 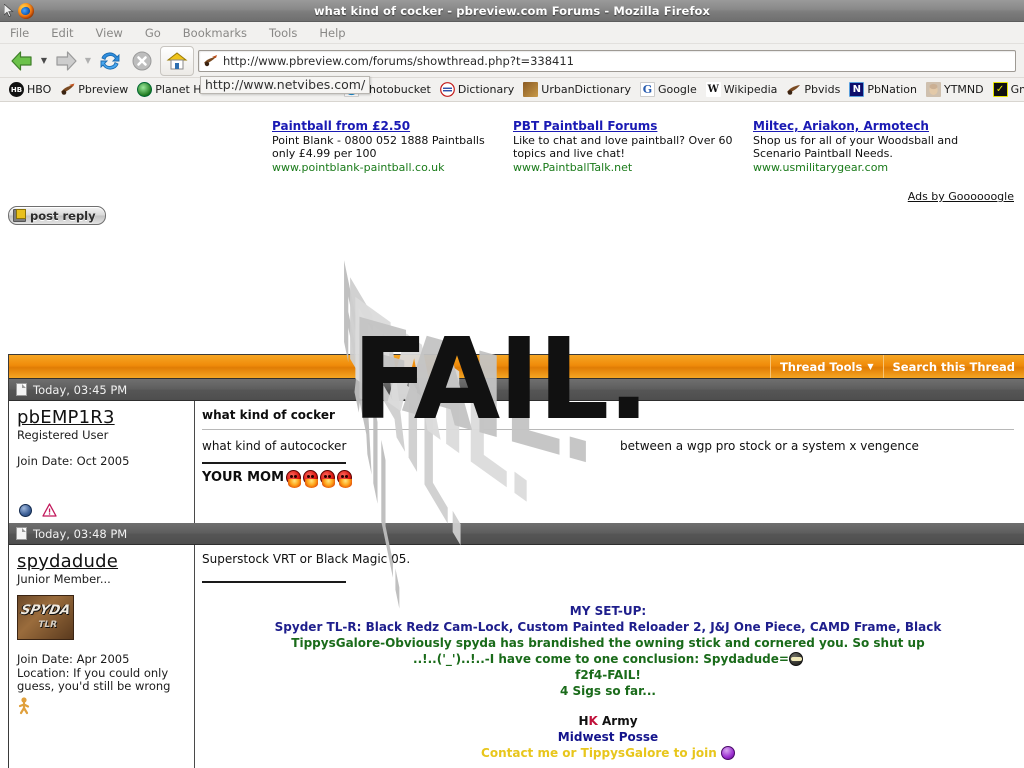 I want to click on post-header: Today, 03:48 PM, so click(x=516, y=534).